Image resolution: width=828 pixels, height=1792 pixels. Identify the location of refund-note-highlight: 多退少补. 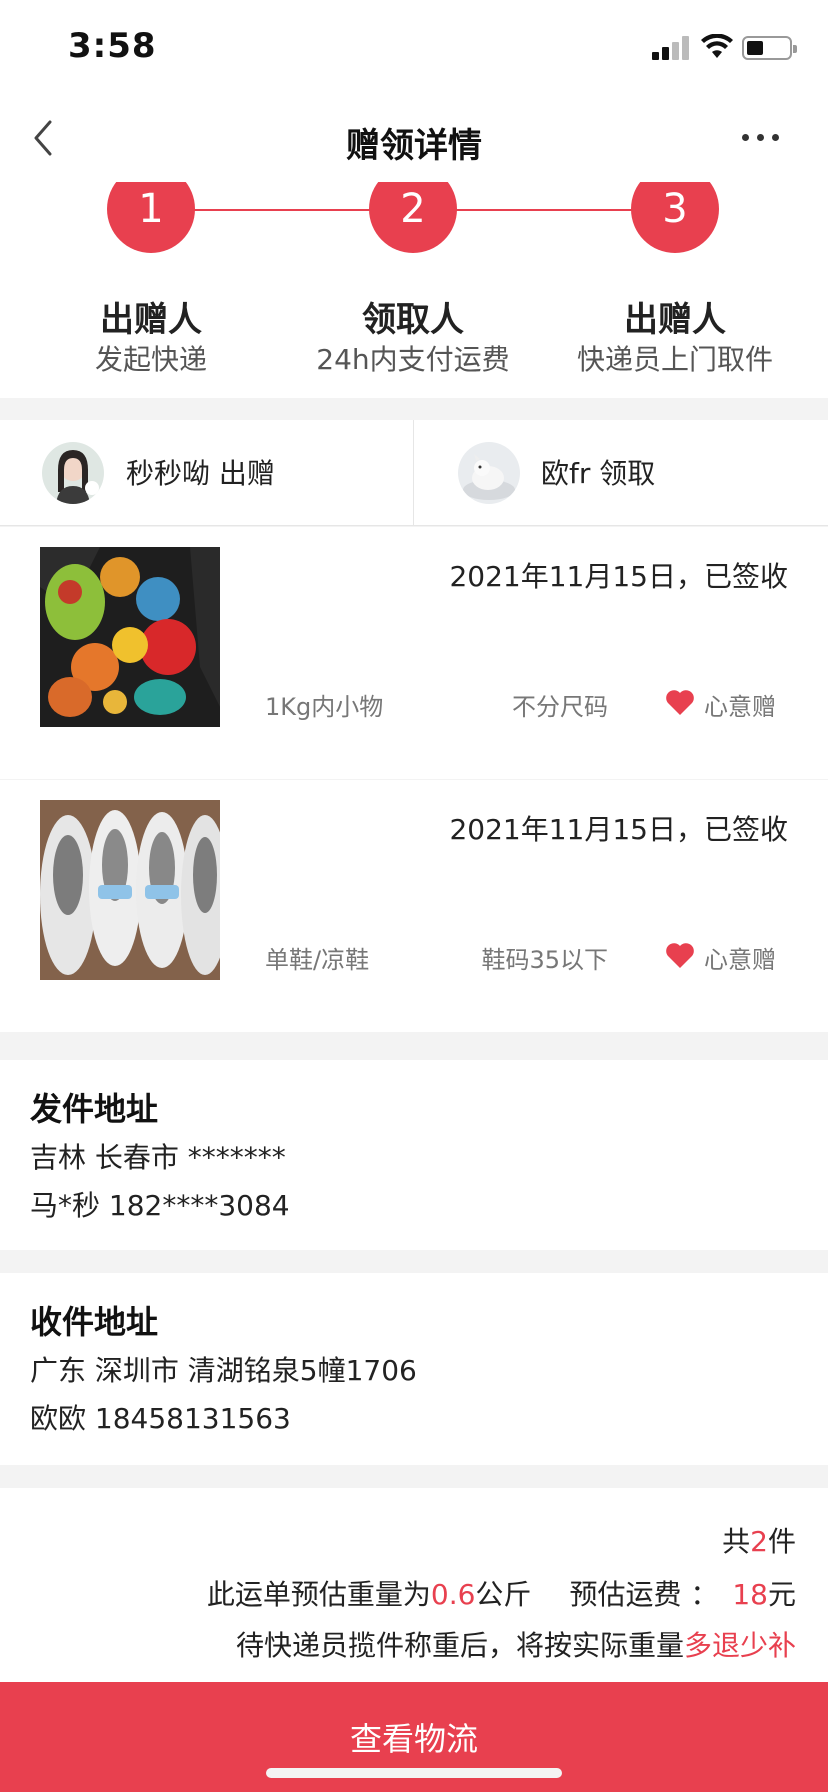
(739, 1645).